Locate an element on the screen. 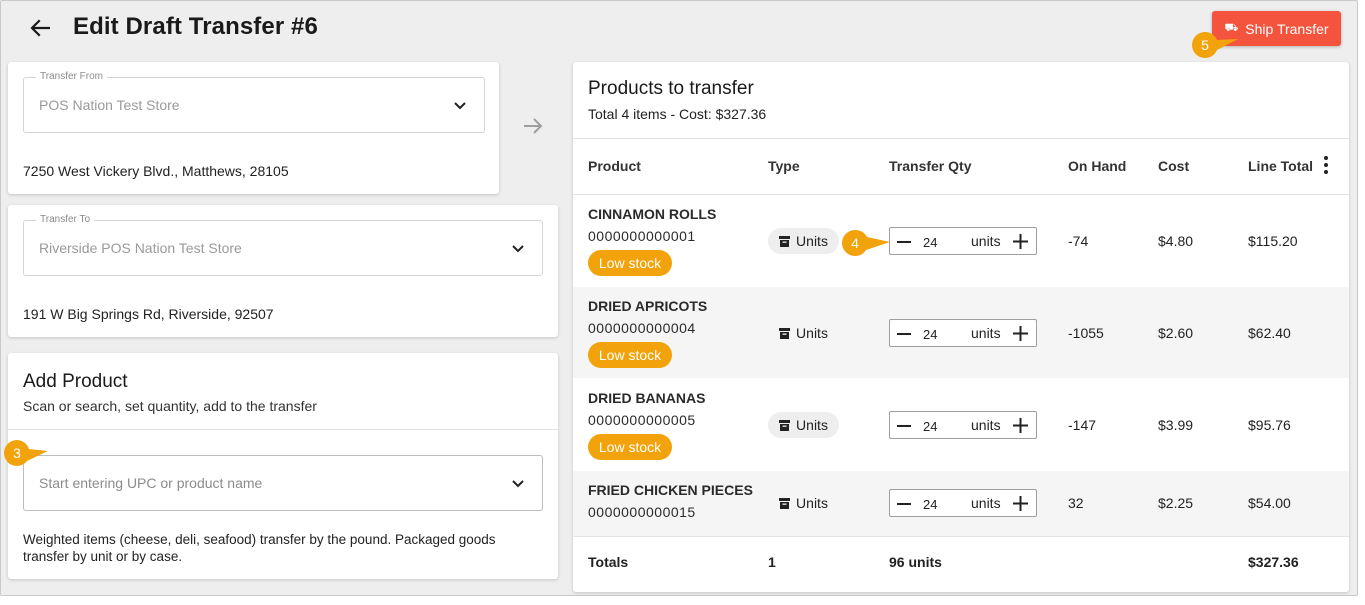  callout-marker-5: 5 is located at coordinates (1214, 45).